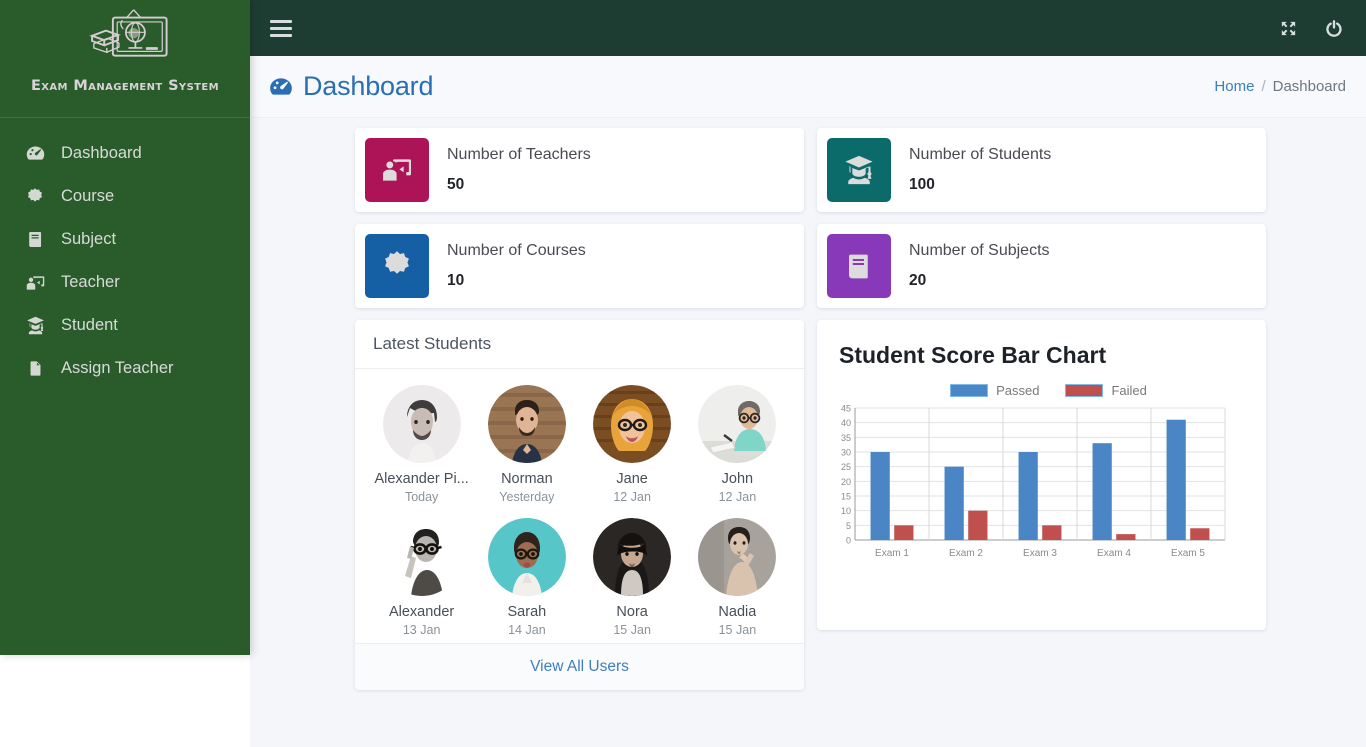  Describe the element at coordinates (579, 344) in the screenshot. I see `panel-header: Latest Students` at that location.